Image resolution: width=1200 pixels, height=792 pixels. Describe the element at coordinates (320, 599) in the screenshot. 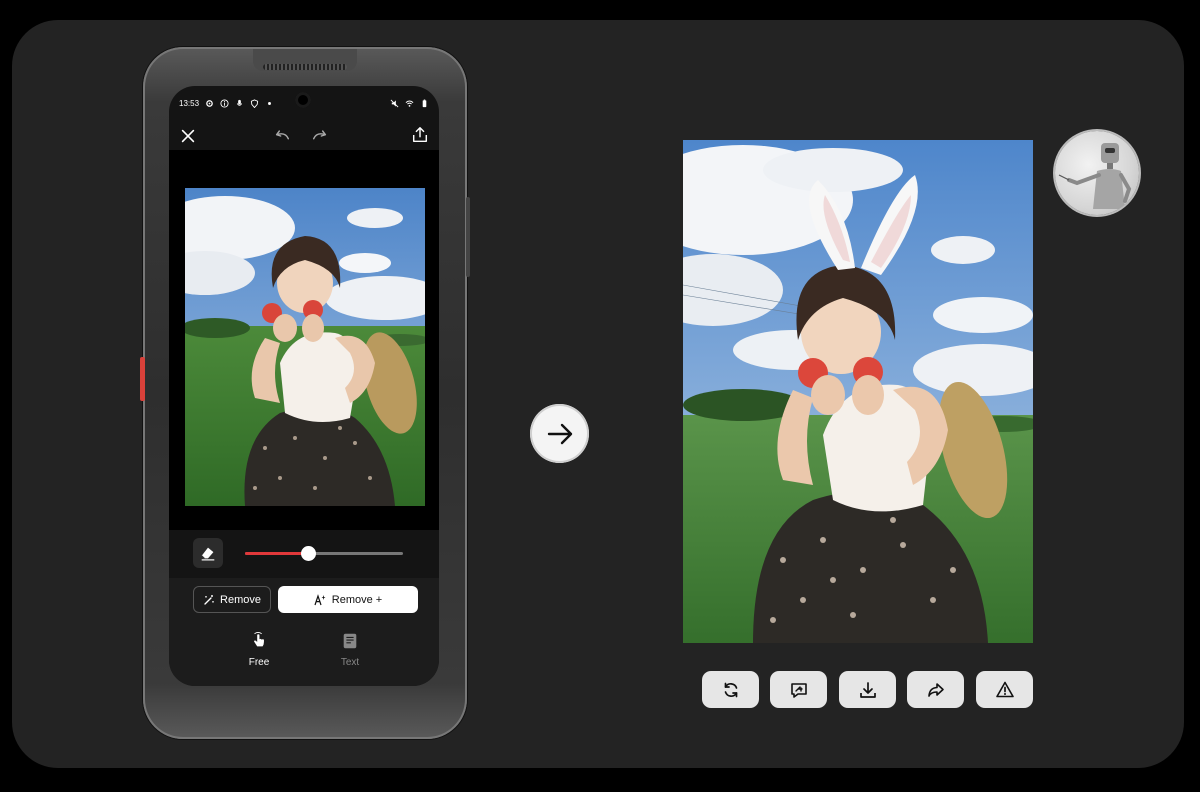

I see `ai-sparkle-icon` at that location.